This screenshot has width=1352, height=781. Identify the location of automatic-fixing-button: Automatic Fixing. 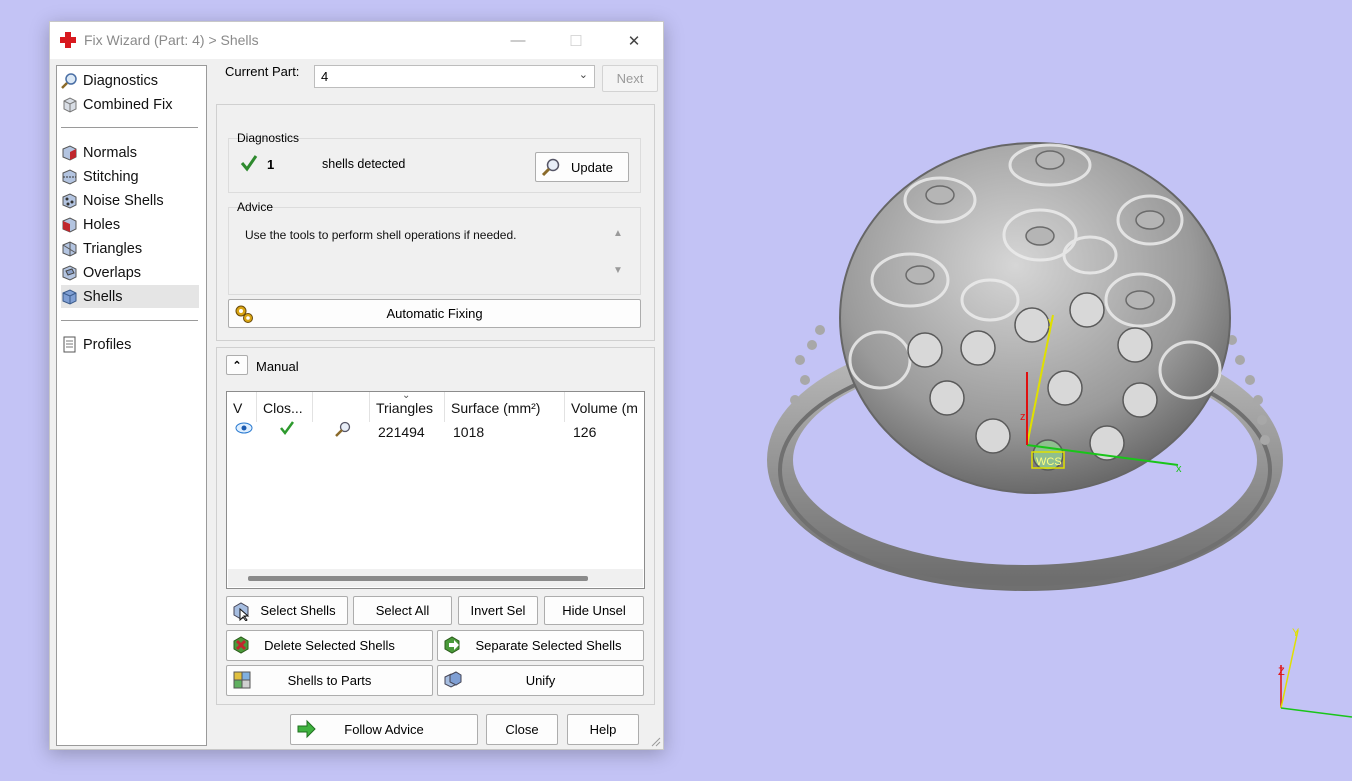
(434, 313).